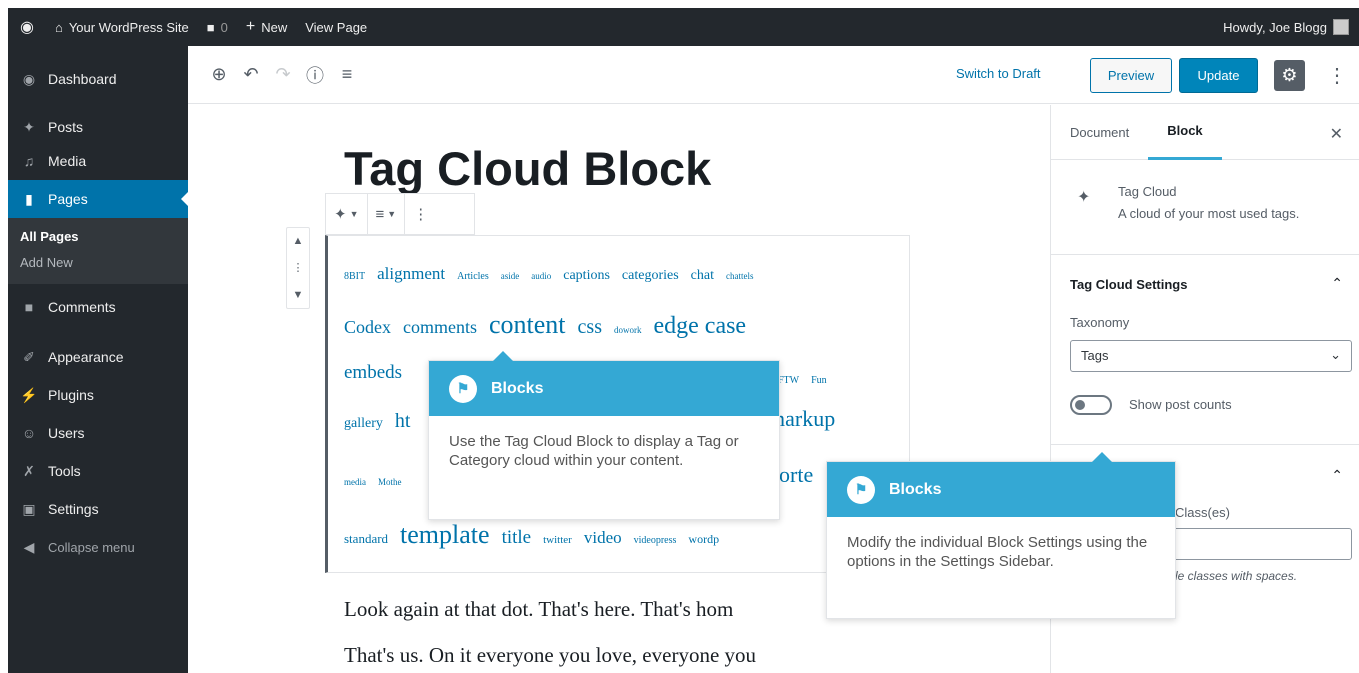 The height and width of the screenshot is (673, 1359). I want to click on preview-button: Preview, so click(1131, 75).